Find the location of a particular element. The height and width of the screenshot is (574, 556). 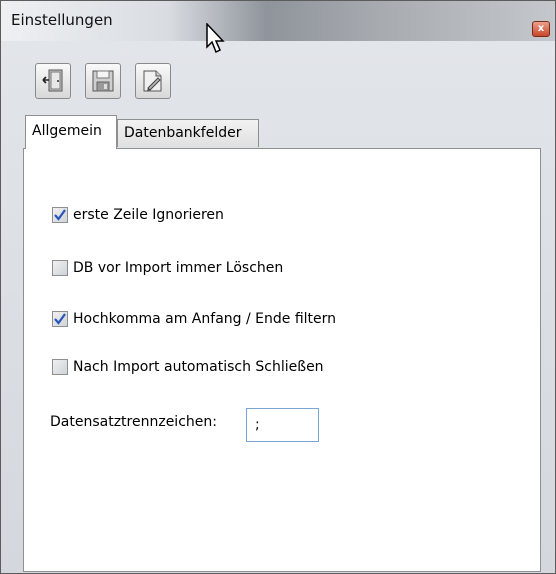

checkbox-clear-db is located at coordinates (60, 268).